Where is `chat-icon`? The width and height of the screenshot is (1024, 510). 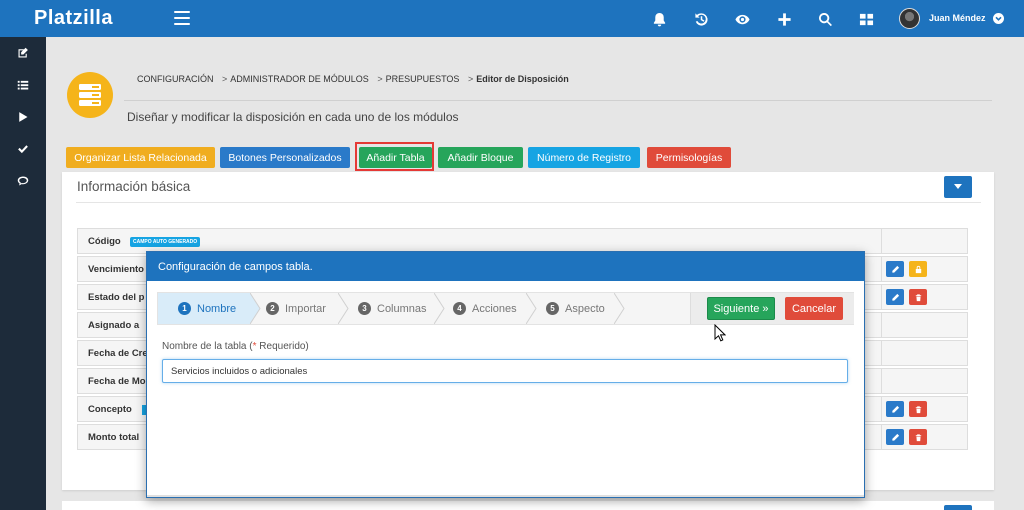 chat-icon is located at coordinates (23, 181).